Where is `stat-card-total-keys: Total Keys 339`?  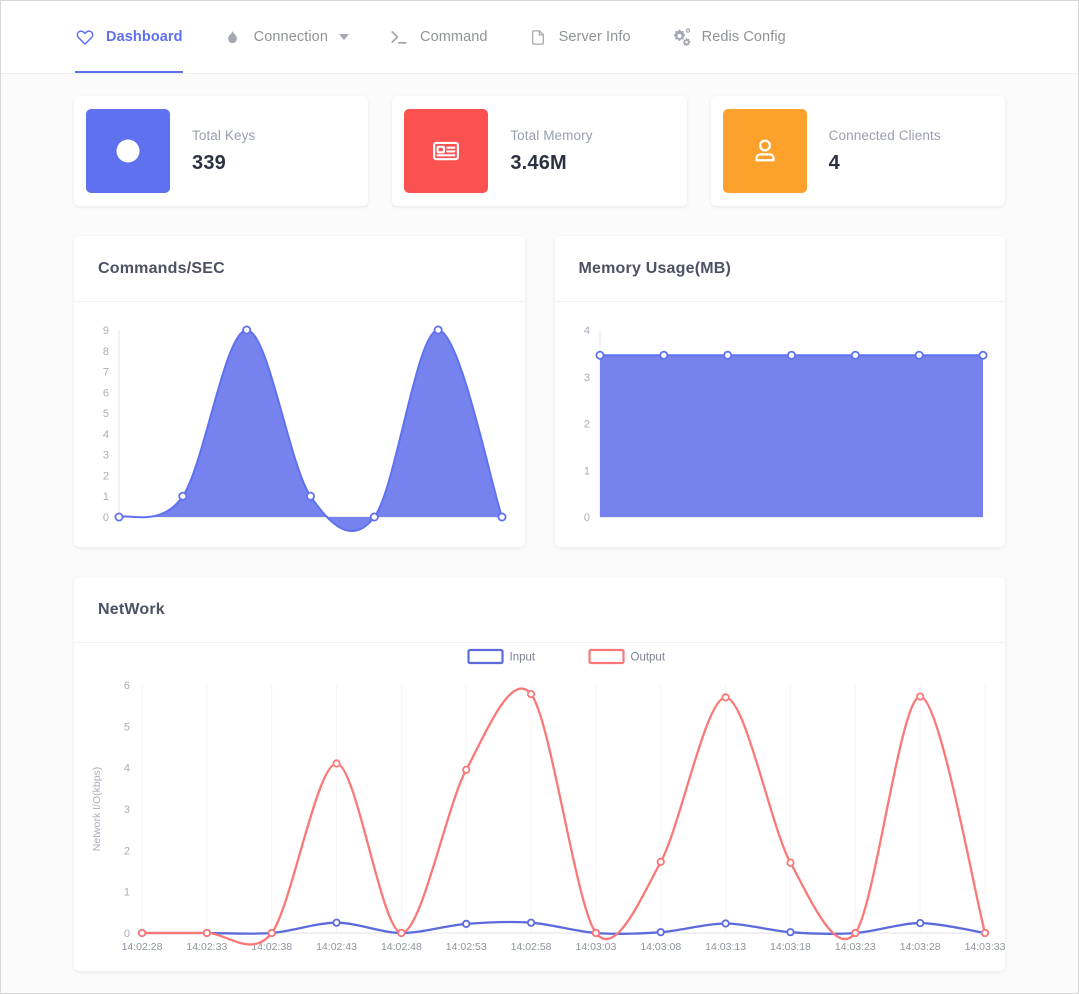
stat-card-total-keys: Total Keys 339 is located at coordinates (221, 151).